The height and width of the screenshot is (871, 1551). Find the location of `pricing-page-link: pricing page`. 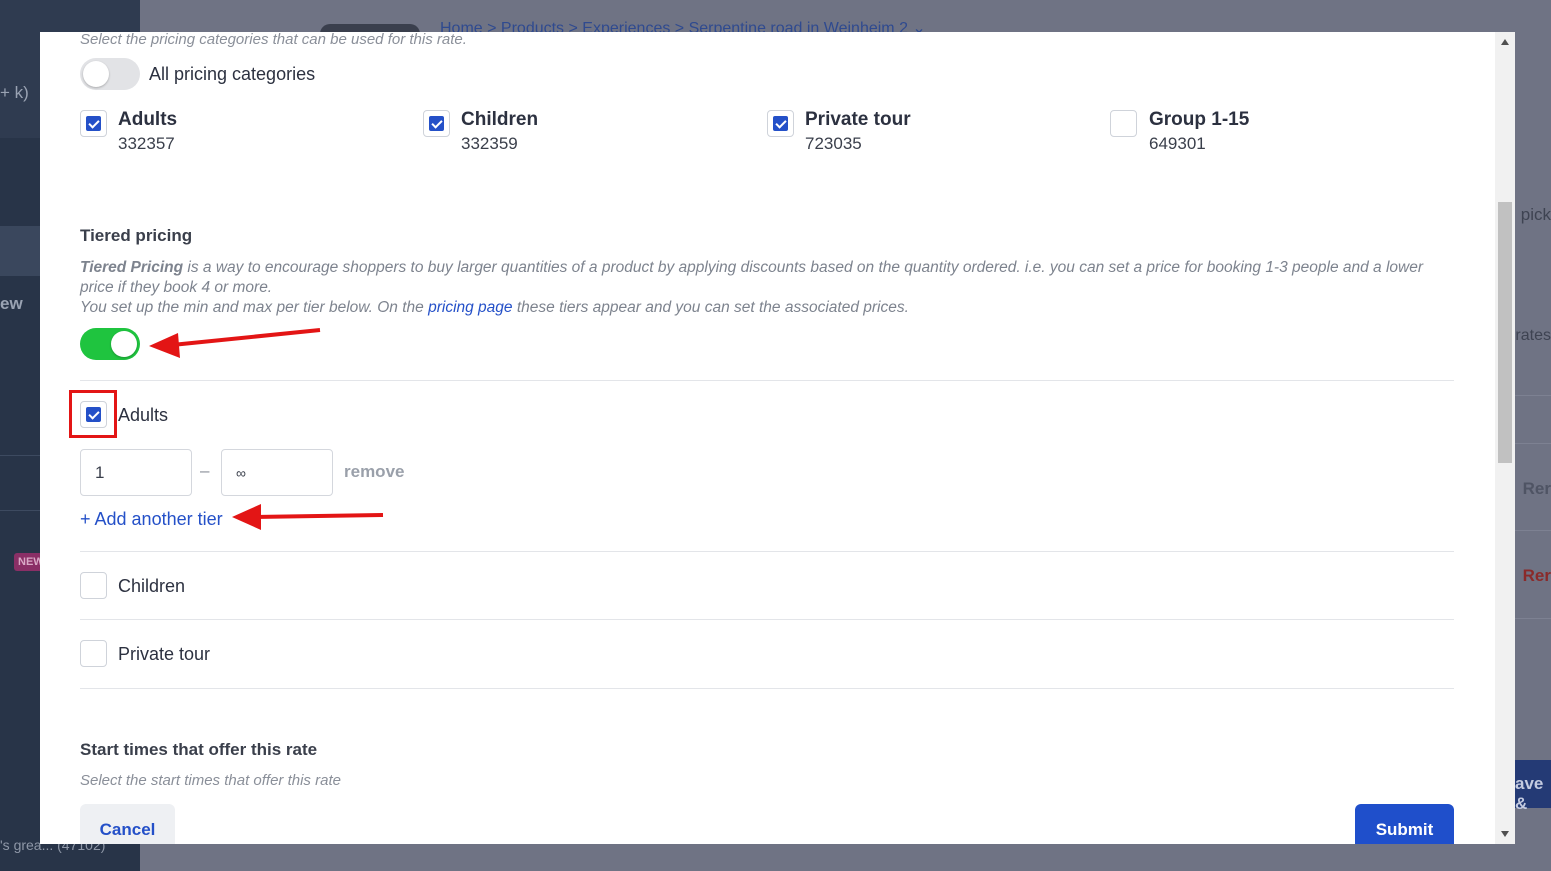

pricing-page-link: pricing page is located at coordinates (470, 307).